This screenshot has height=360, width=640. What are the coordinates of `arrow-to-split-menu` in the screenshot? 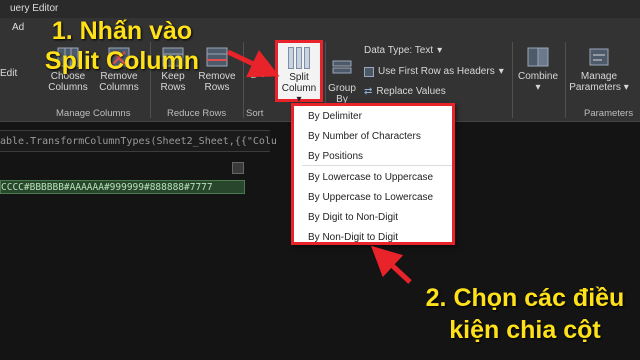 It's located at (391, 264).